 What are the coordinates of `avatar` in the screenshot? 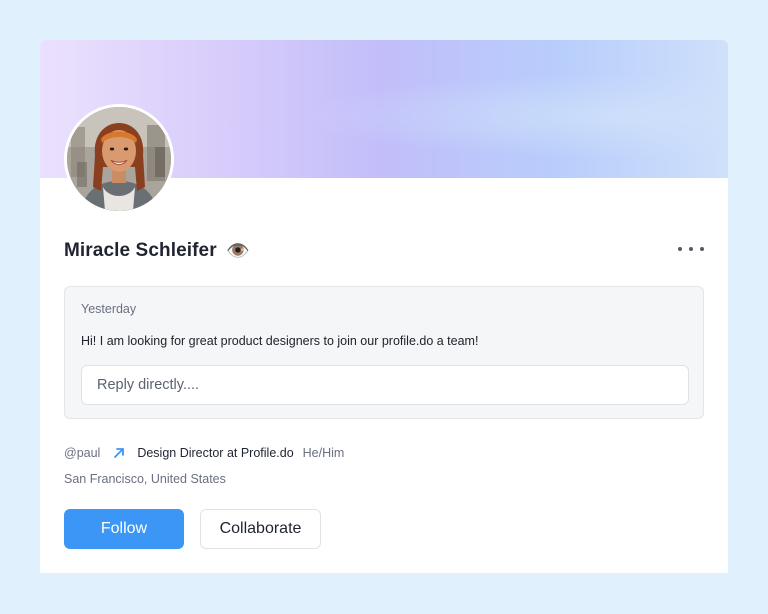 It's located at (119, 159).